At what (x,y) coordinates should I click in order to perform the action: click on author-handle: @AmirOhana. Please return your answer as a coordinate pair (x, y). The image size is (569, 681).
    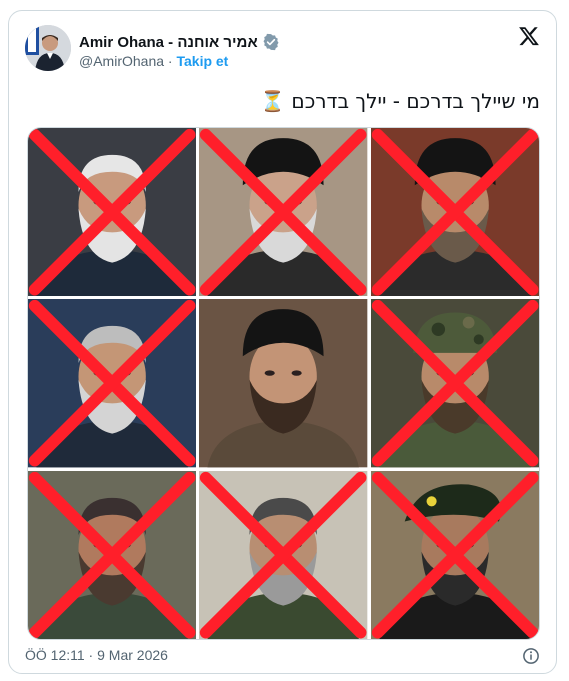
    Looking at the image, I should click on (121, 61).